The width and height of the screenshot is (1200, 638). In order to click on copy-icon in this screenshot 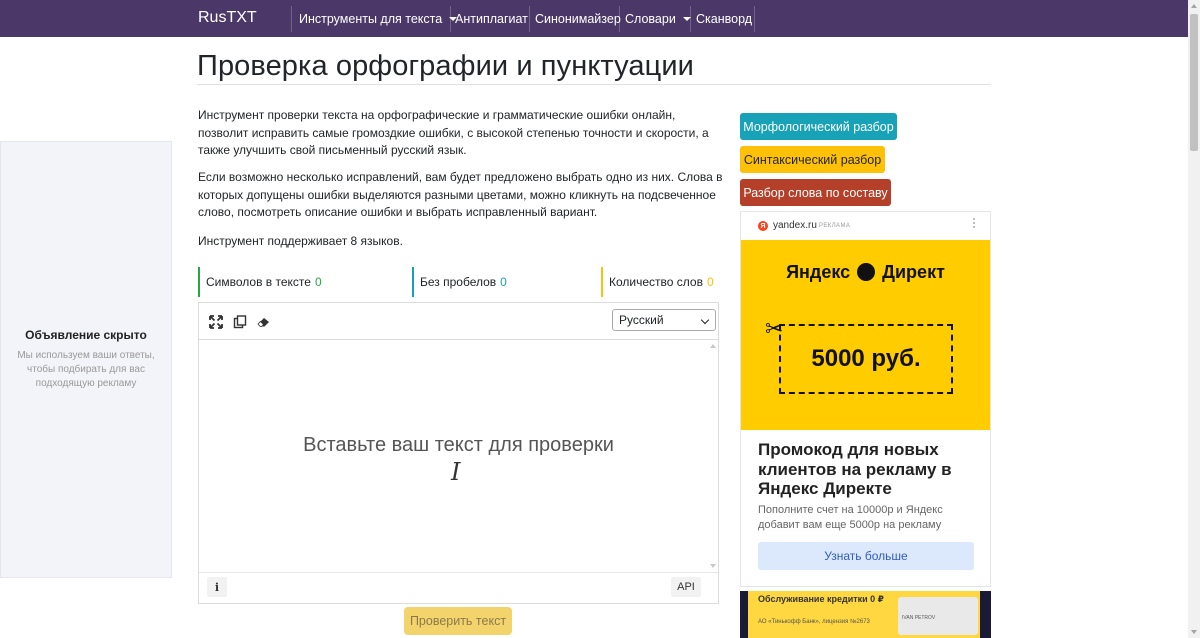, I will do `click(240, 322)`.